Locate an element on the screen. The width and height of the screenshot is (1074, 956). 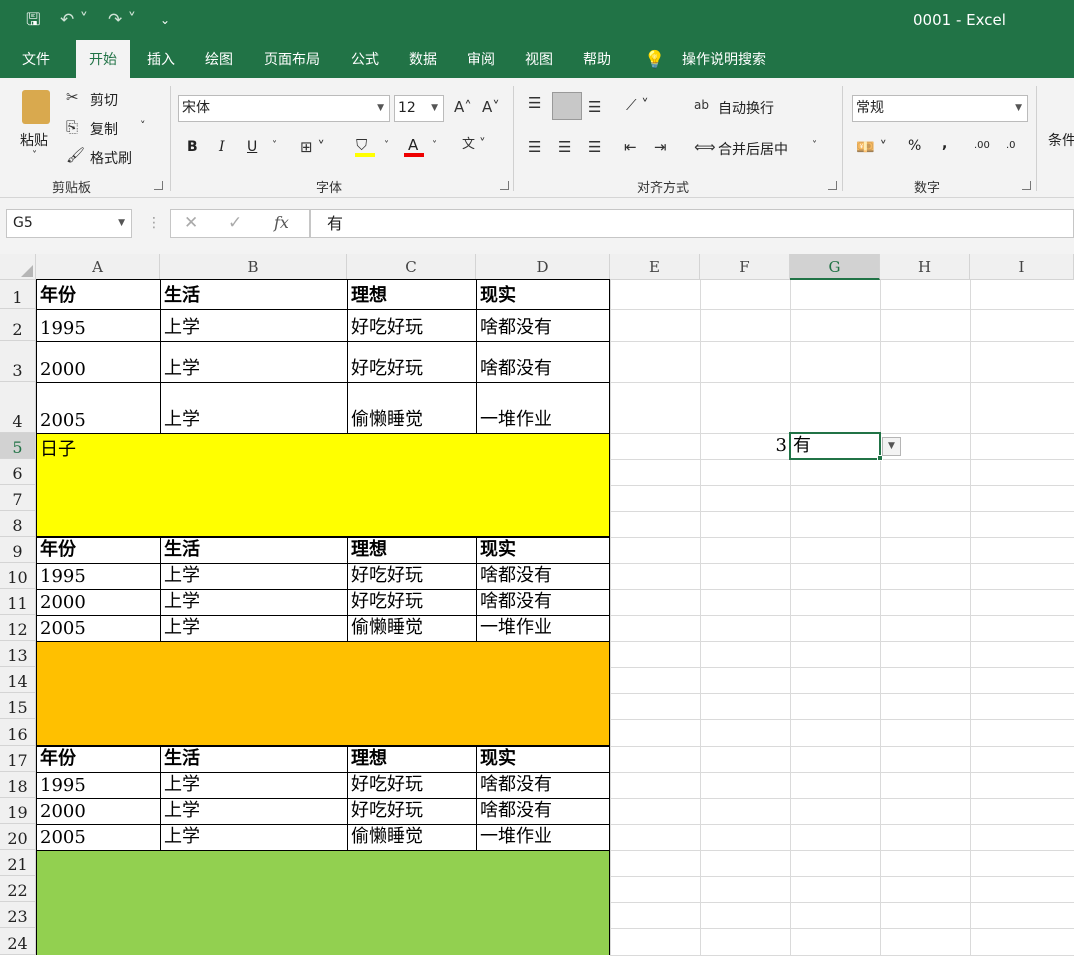
row-header-6: 6 is located at coordinates (18, 472).